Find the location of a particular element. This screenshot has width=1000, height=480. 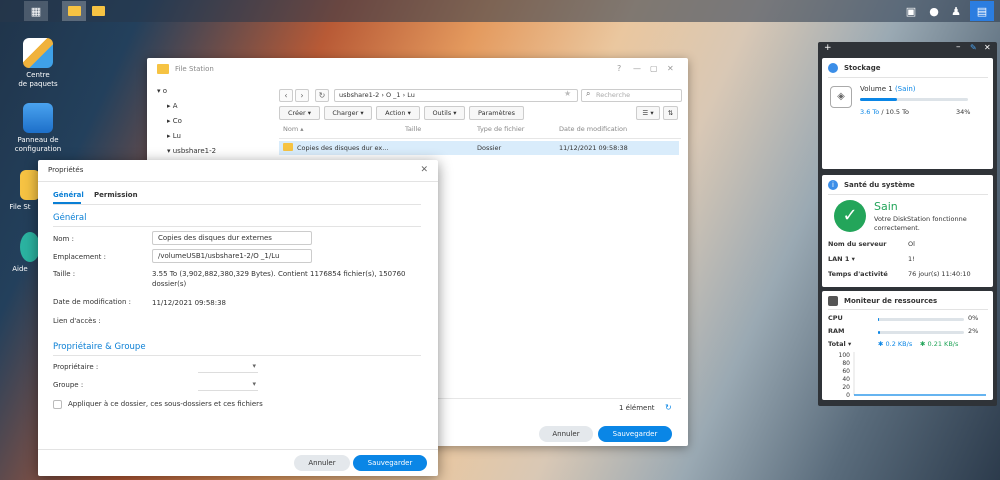

tree-item: ▸ A is located at coordinates (211, 106).